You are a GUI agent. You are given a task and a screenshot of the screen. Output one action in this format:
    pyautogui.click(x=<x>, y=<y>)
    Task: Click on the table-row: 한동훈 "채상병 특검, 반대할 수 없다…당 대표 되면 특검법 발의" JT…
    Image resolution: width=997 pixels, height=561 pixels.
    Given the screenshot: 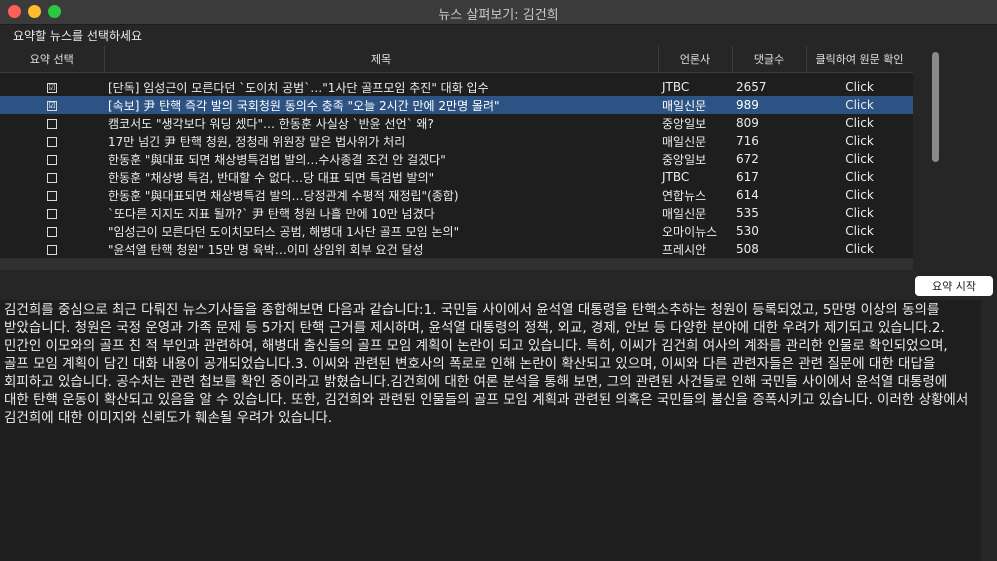 What is the action you would take?
    pyautogui.click(x=456, y=177)
    